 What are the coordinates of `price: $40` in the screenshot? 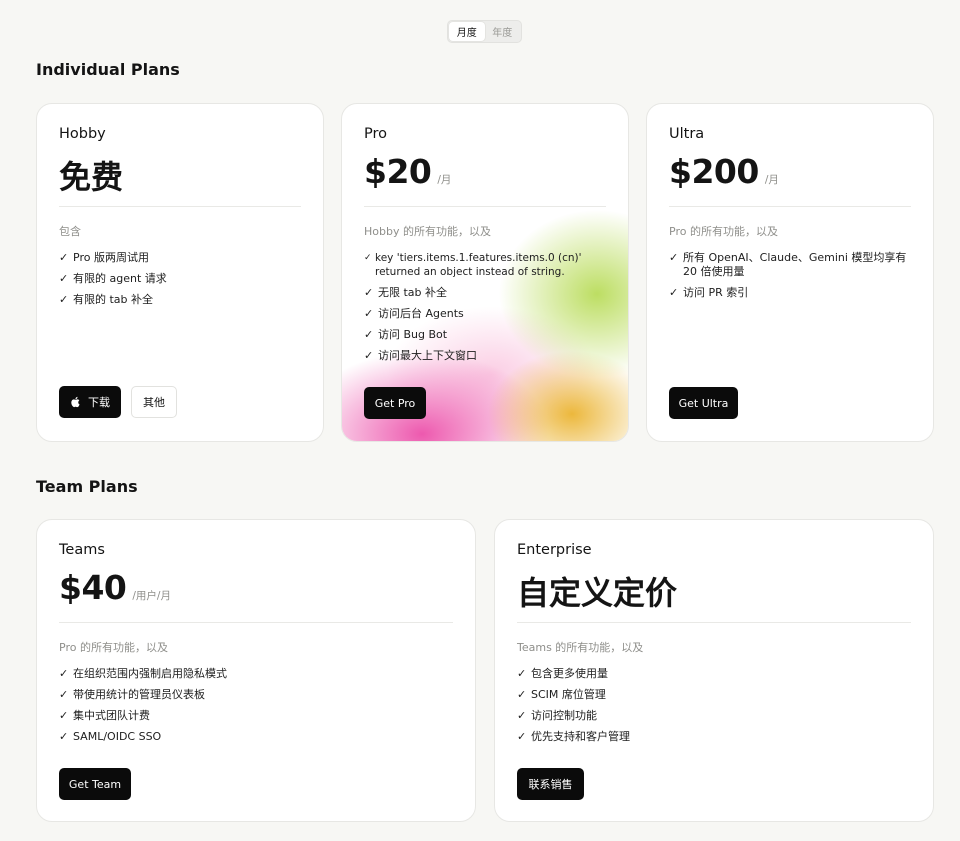 It's located at (93, 587).